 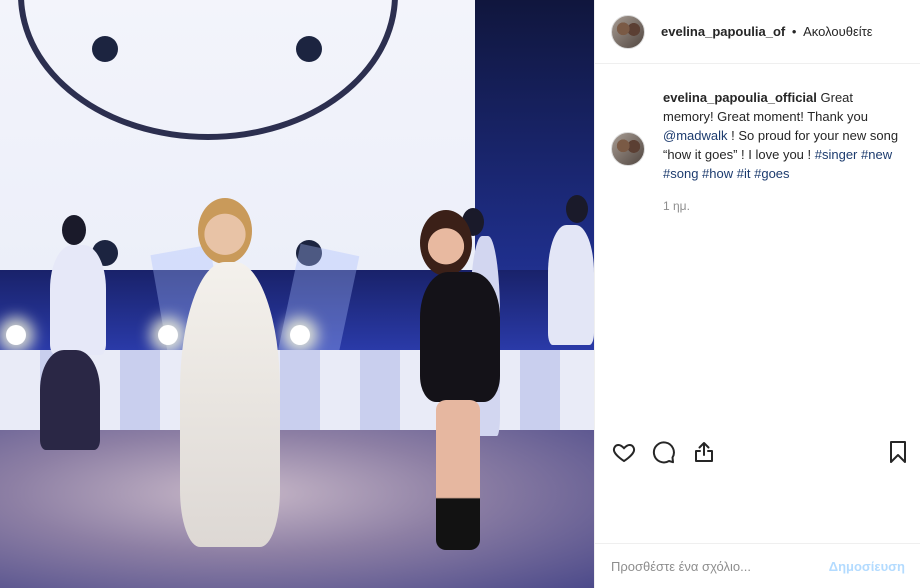 What do you see at coordinates (783, 206) in the screenshot?
I see `post-timestamp: 1 ημ.` at bounding box center [783, 206].